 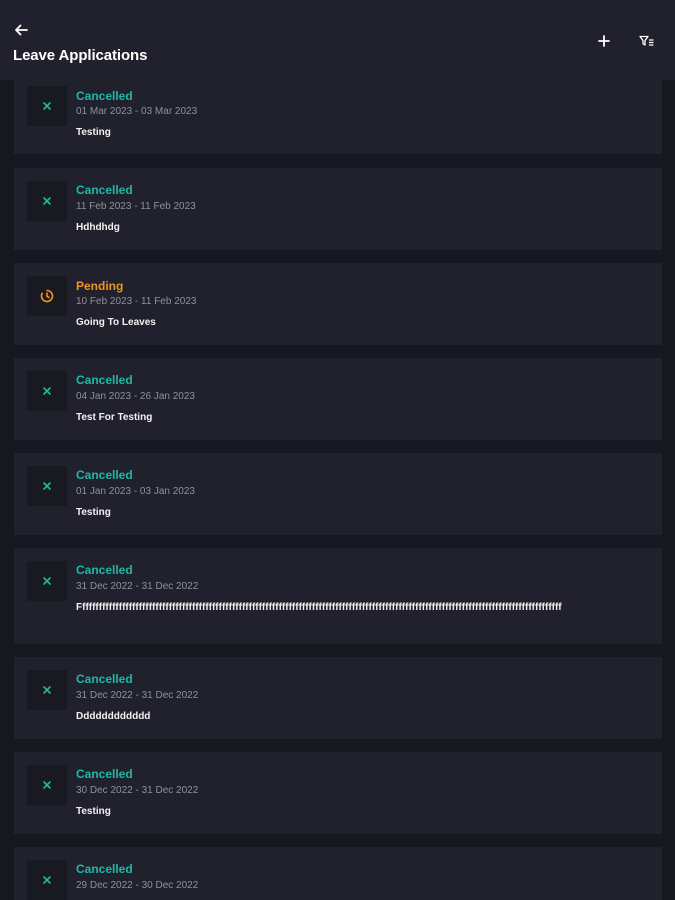 I want to click on leave-status: Pending, so click(x=100, y=286).